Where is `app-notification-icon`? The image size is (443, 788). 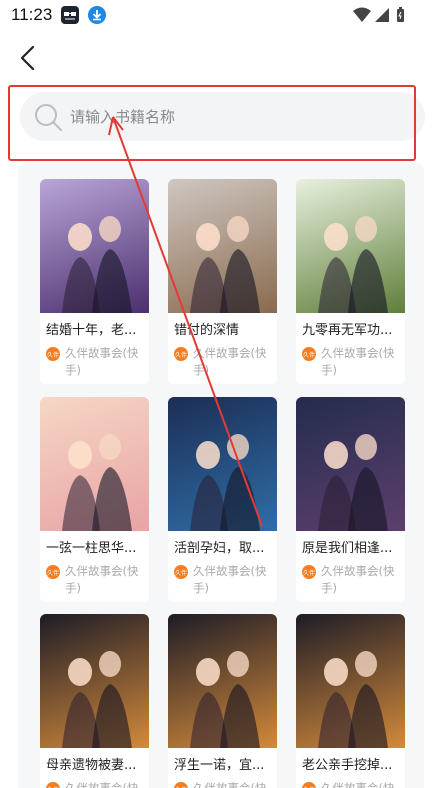 app-notification-icon is located at coordinates (70, 15).